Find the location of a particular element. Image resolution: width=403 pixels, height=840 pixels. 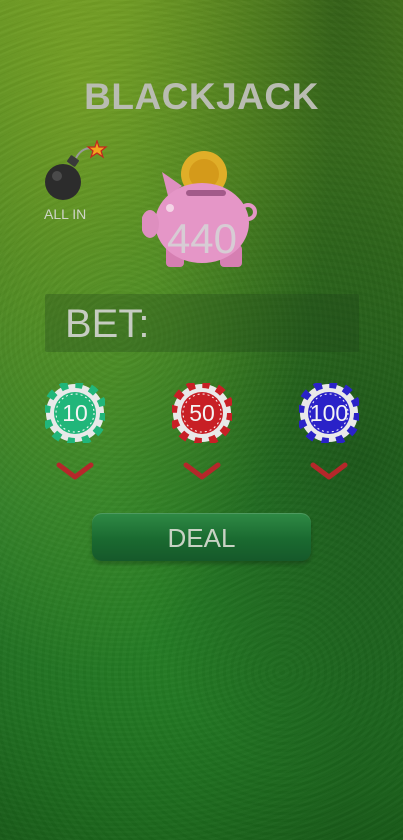

chip-50: 50 is located at coordinates (202, 413).